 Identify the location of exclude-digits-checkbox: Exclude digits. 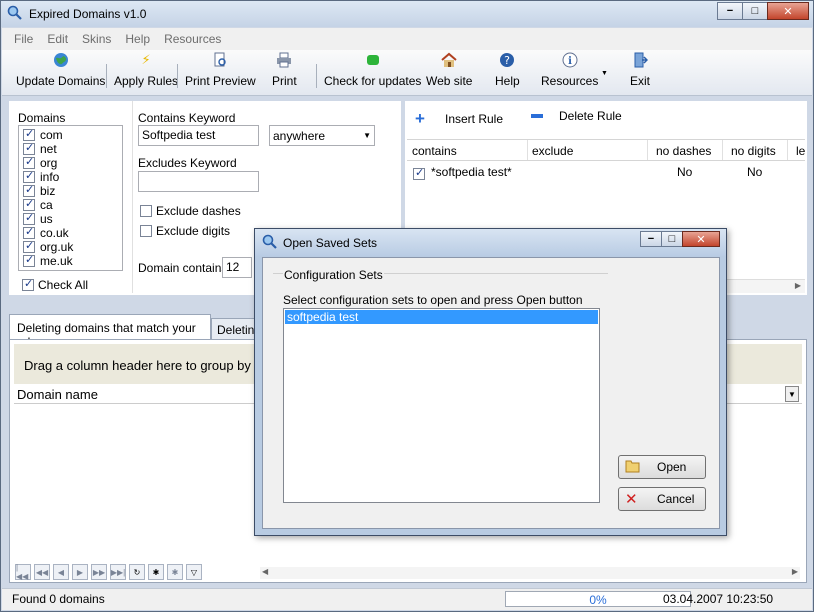
(185, 231).